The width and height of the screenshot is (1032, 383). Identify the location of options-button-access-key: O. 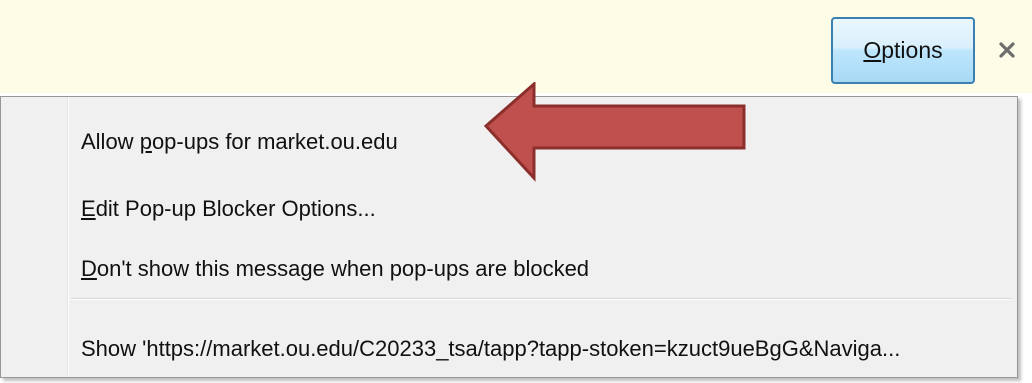
(872, 50).